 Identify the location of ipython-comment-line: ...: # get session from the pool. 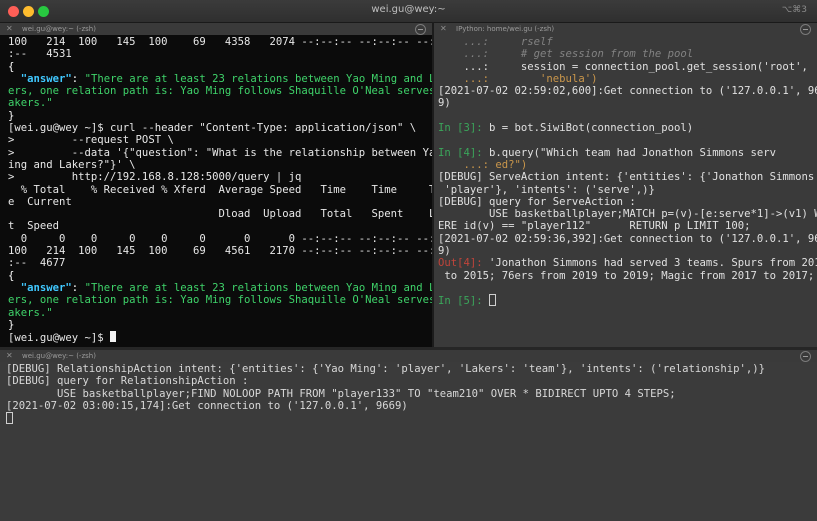
(566, 54).